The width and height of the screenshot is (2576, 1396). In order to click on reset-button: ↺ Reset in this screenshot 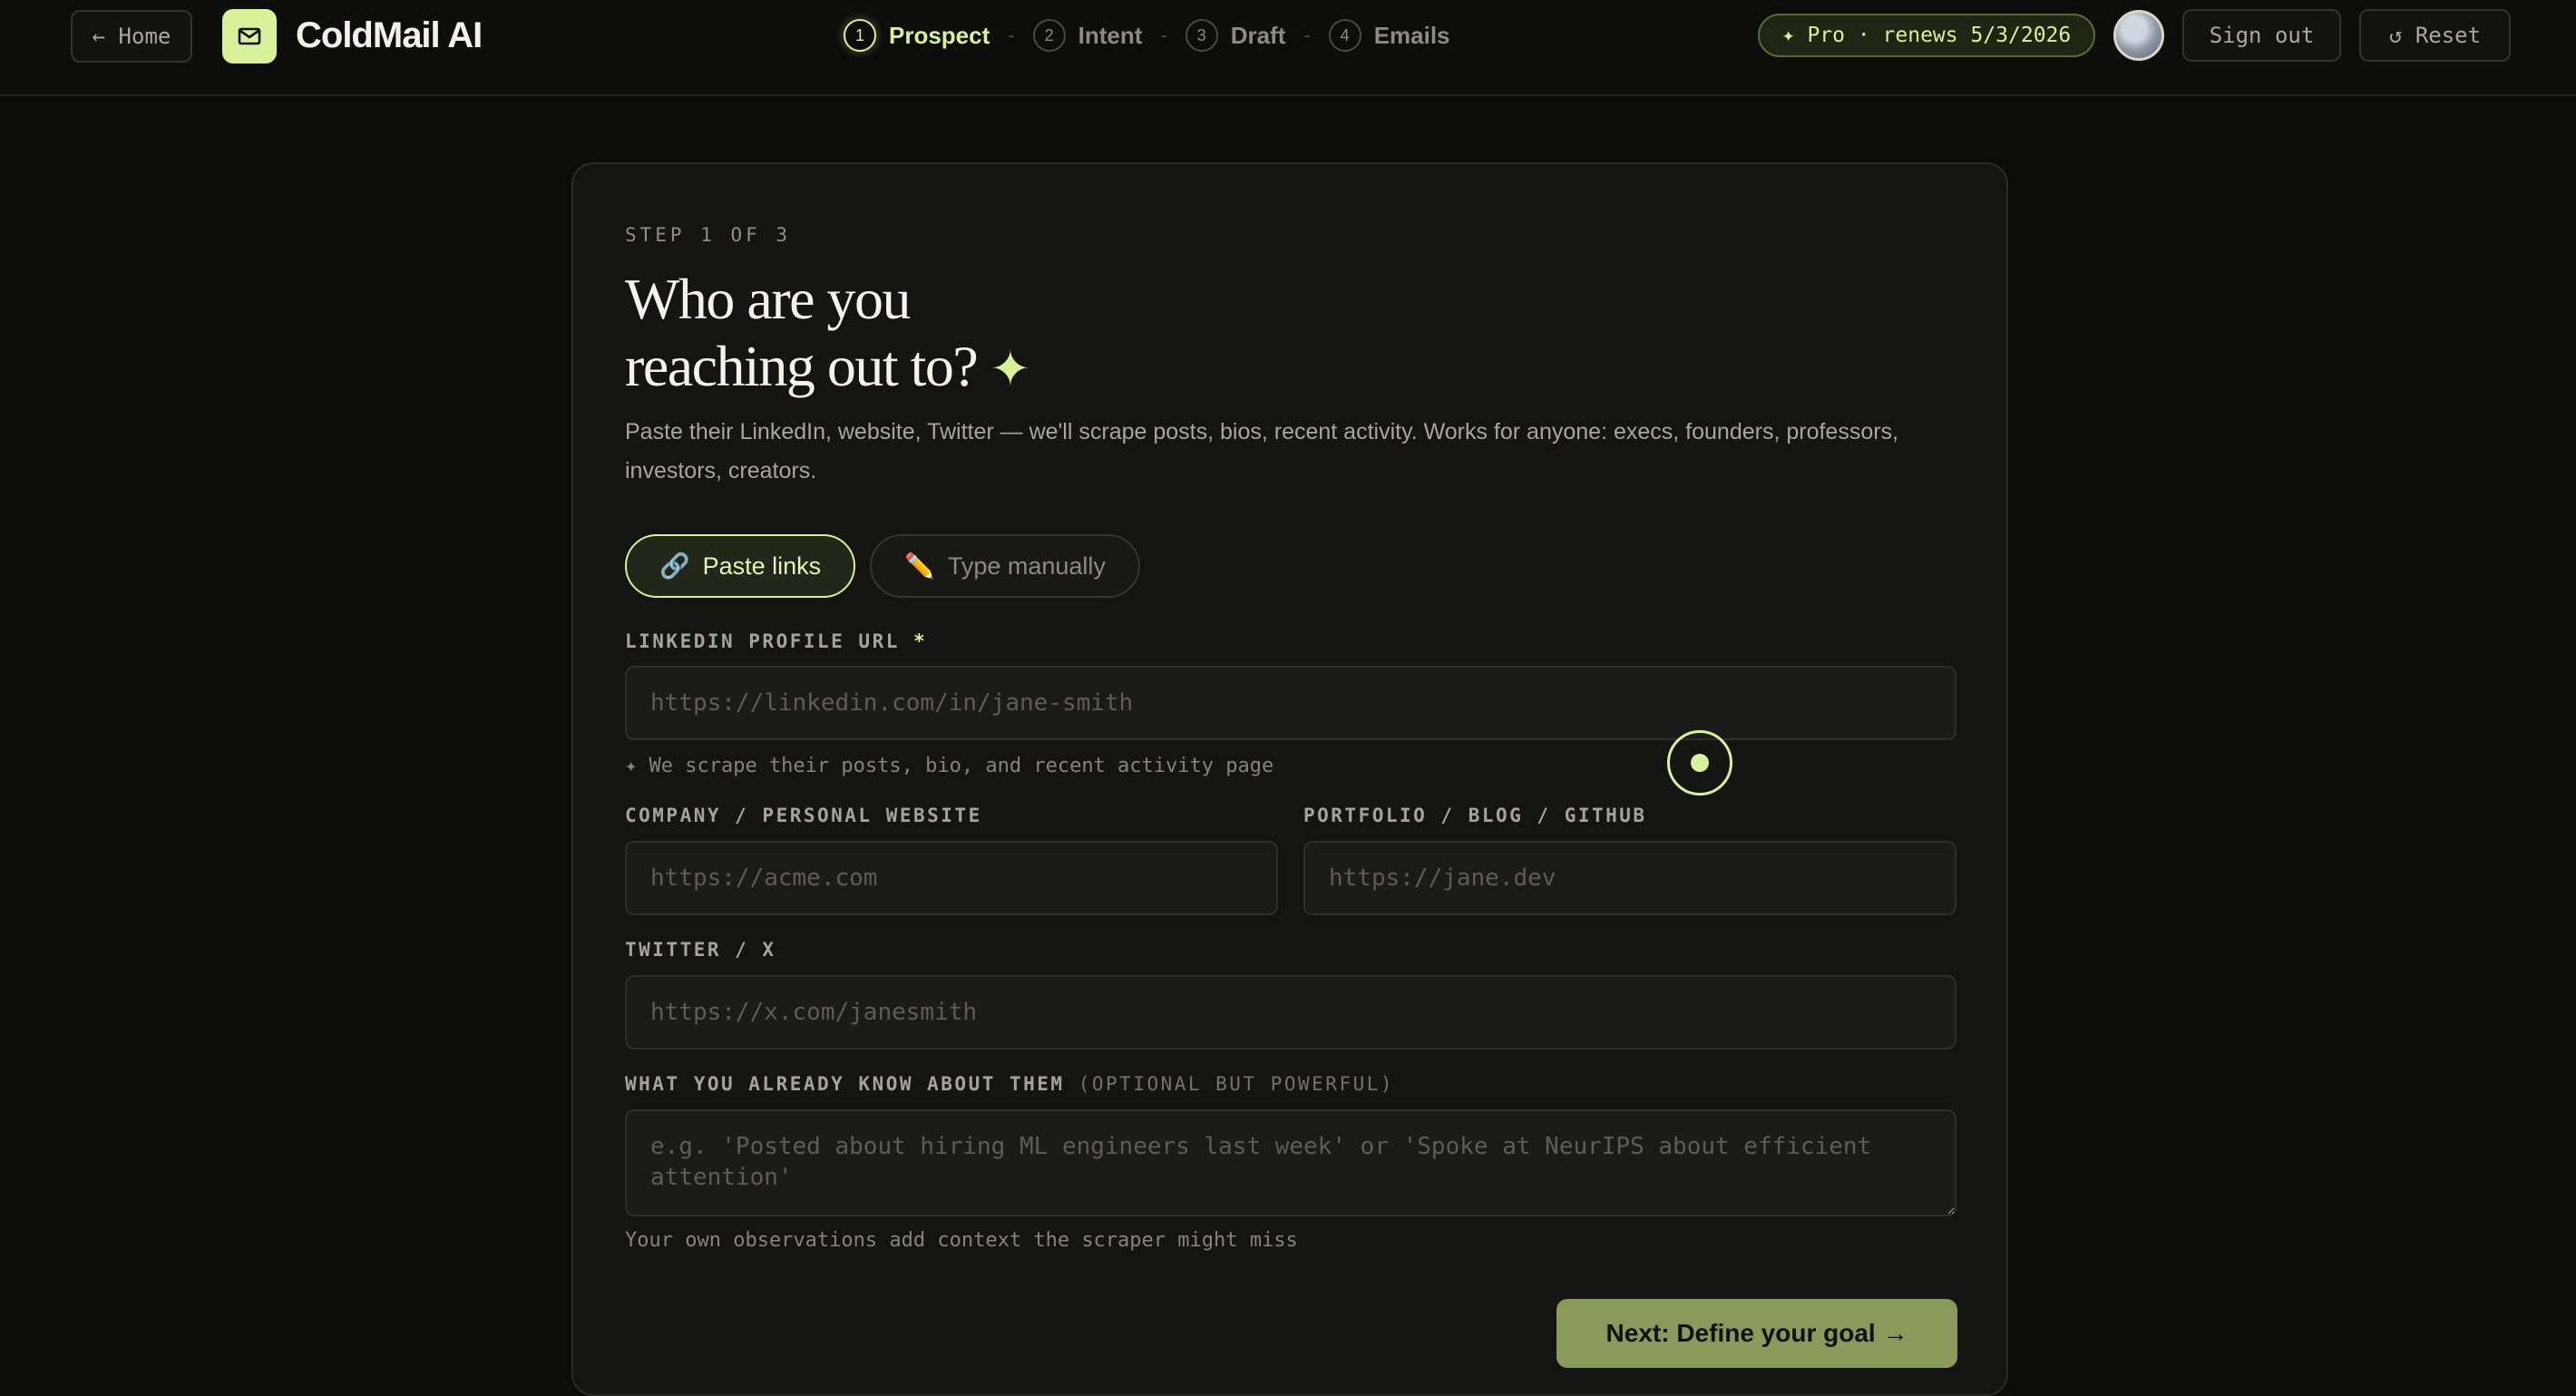, I will do `click(2435, 35)`.